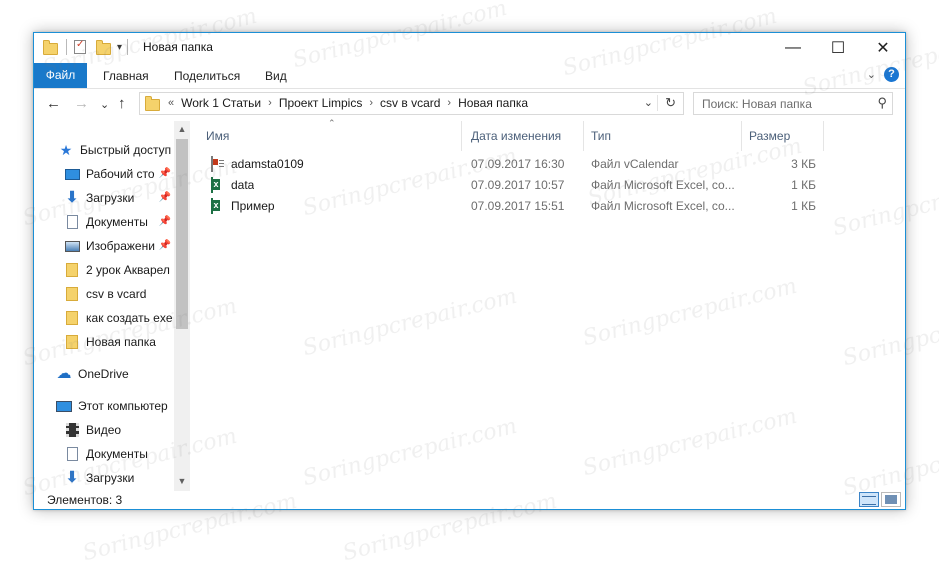 The width and height of the screenshot is (939, 566). I want to click on nav-label: 2 урок Акварел, so click(128, 270).